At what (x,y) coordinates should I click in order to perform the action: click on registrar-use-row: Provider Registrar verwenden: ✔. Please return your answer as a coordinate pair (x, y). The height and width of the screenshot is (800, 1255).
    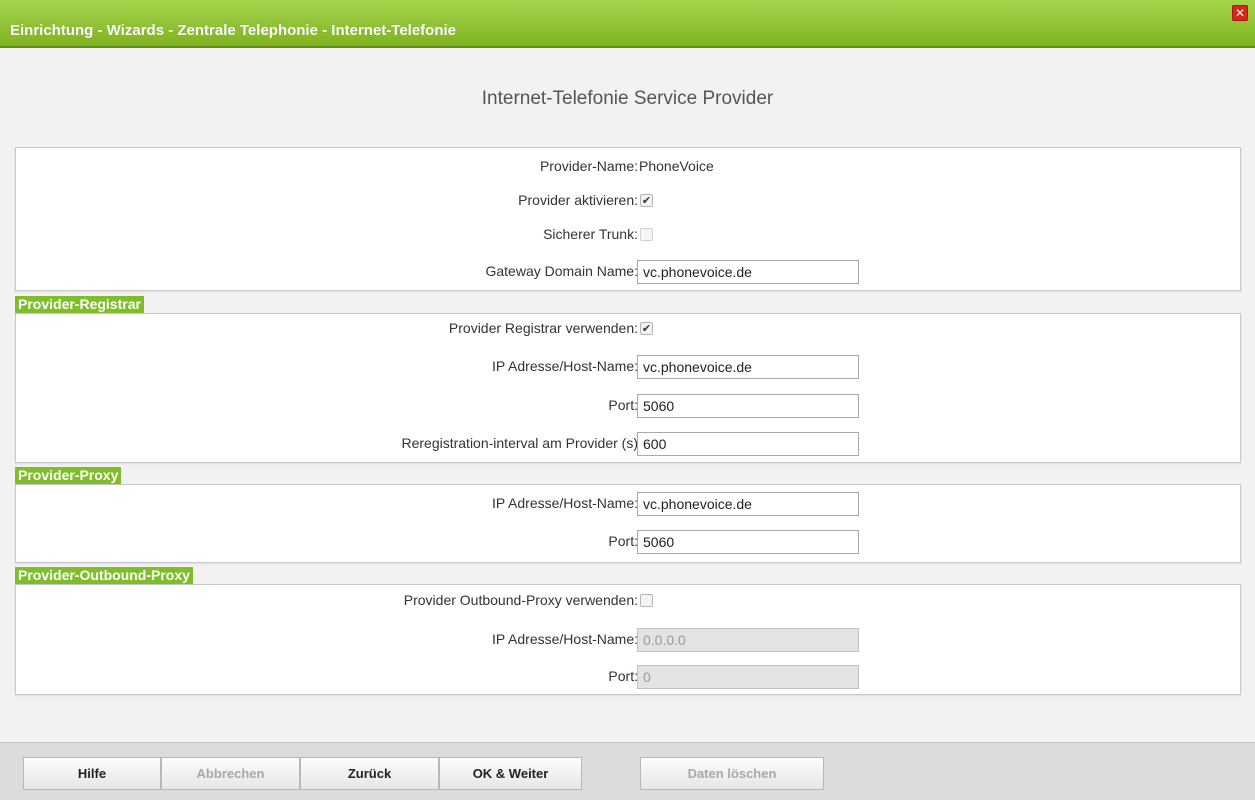
    Looking at the image, I should click on (629, 329).